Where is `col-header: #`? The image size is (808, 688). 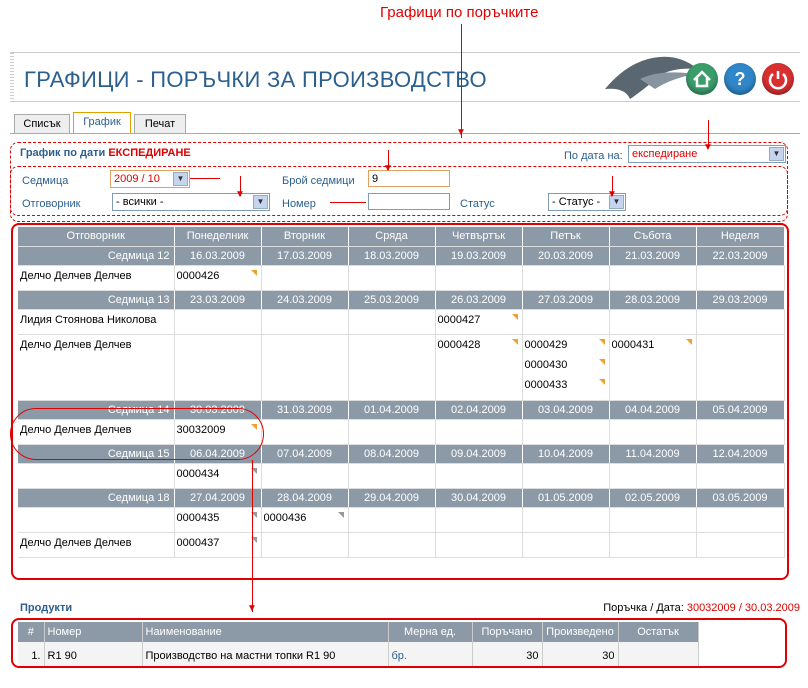
col-header: # is located at coordinates (31, 632).